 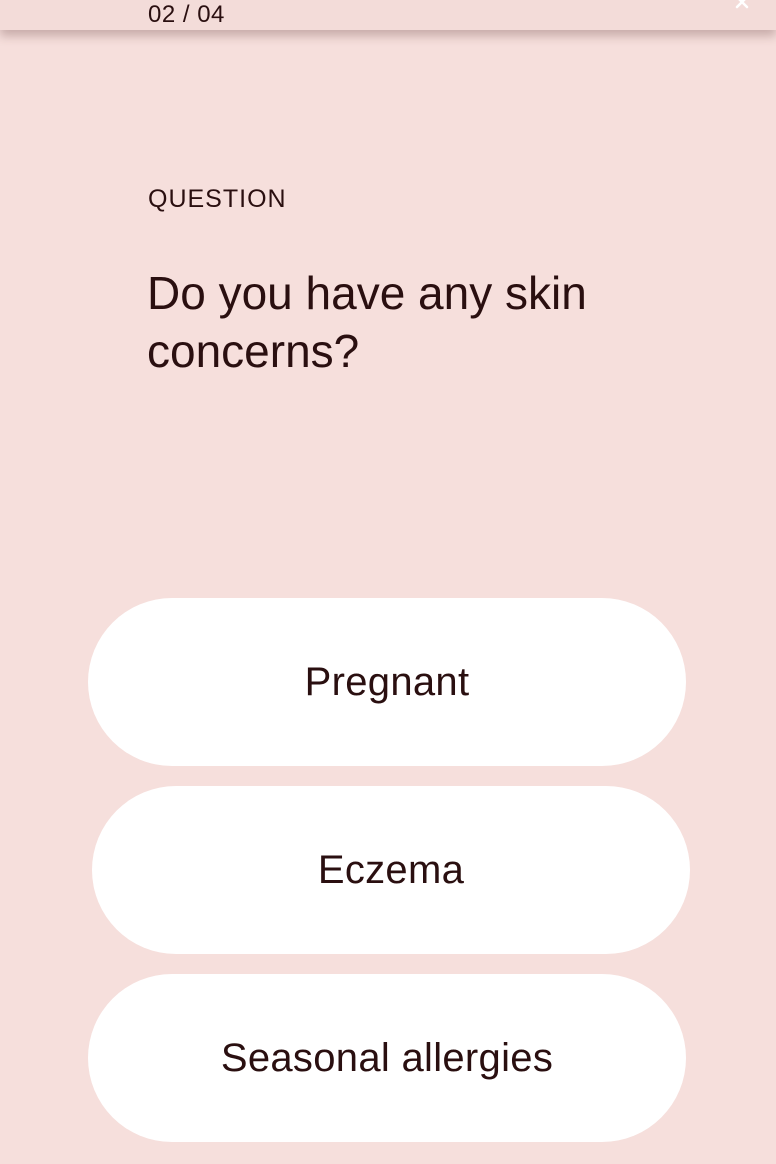 What do you see at coordinates (186, 14) in the screenshot?
I see `step-counter: 02 / 04` at bounding box center [186, 14].